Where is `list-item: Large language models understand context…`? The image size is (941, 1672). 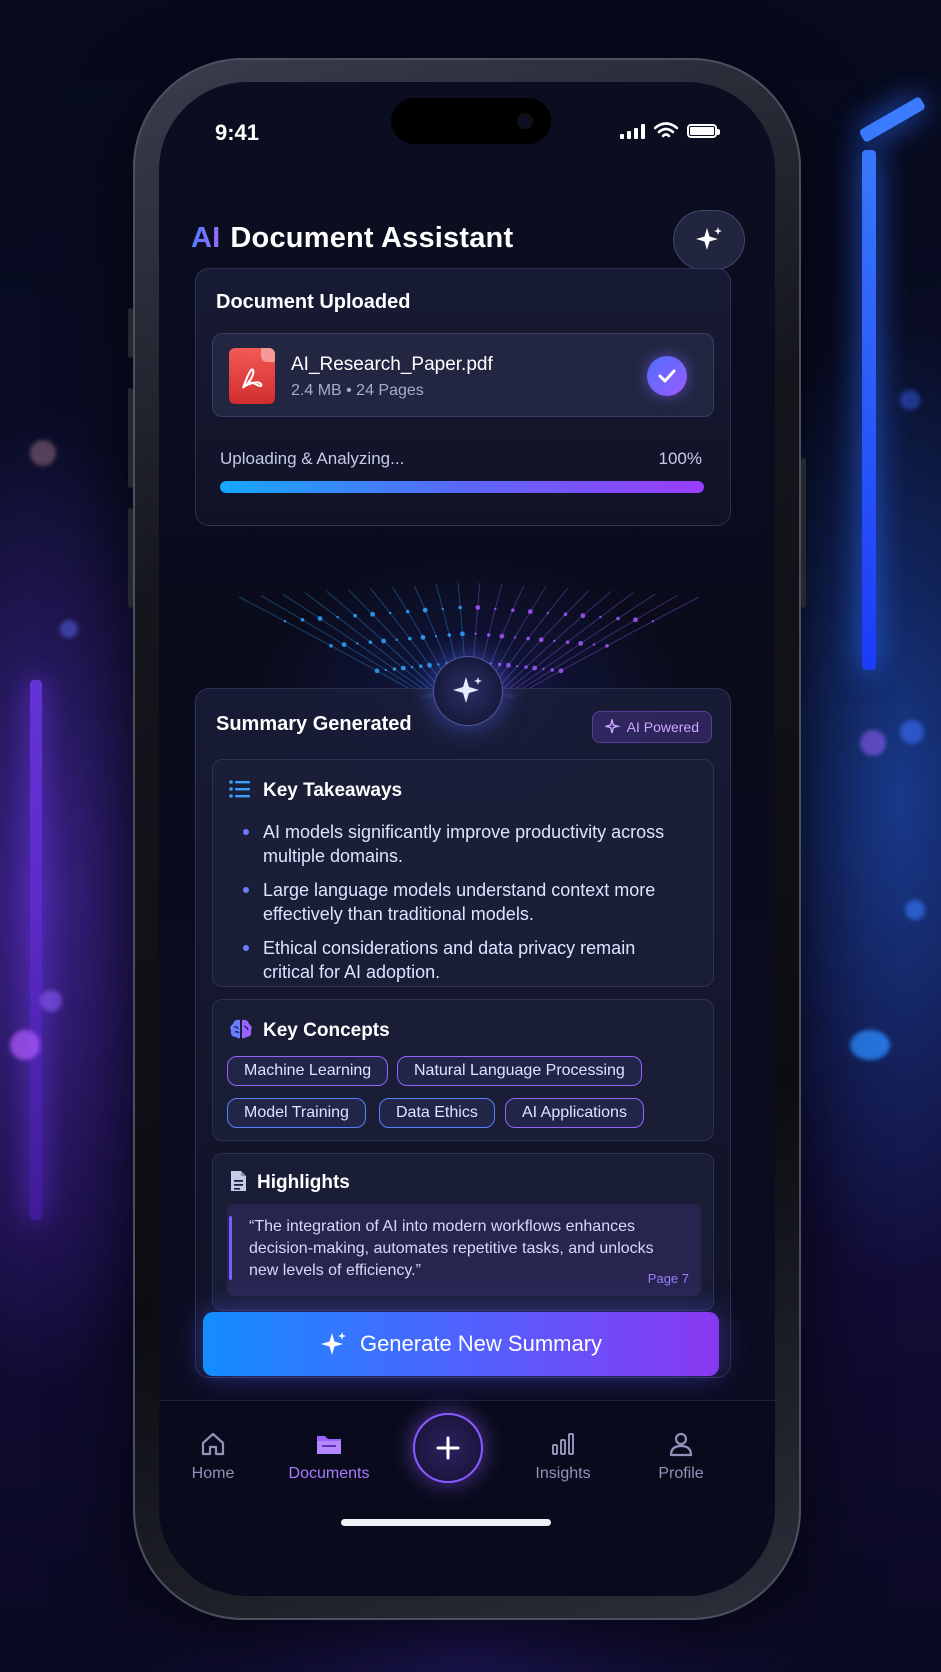
list-item: Large language models understand context… is located at coordinates (461, 902).